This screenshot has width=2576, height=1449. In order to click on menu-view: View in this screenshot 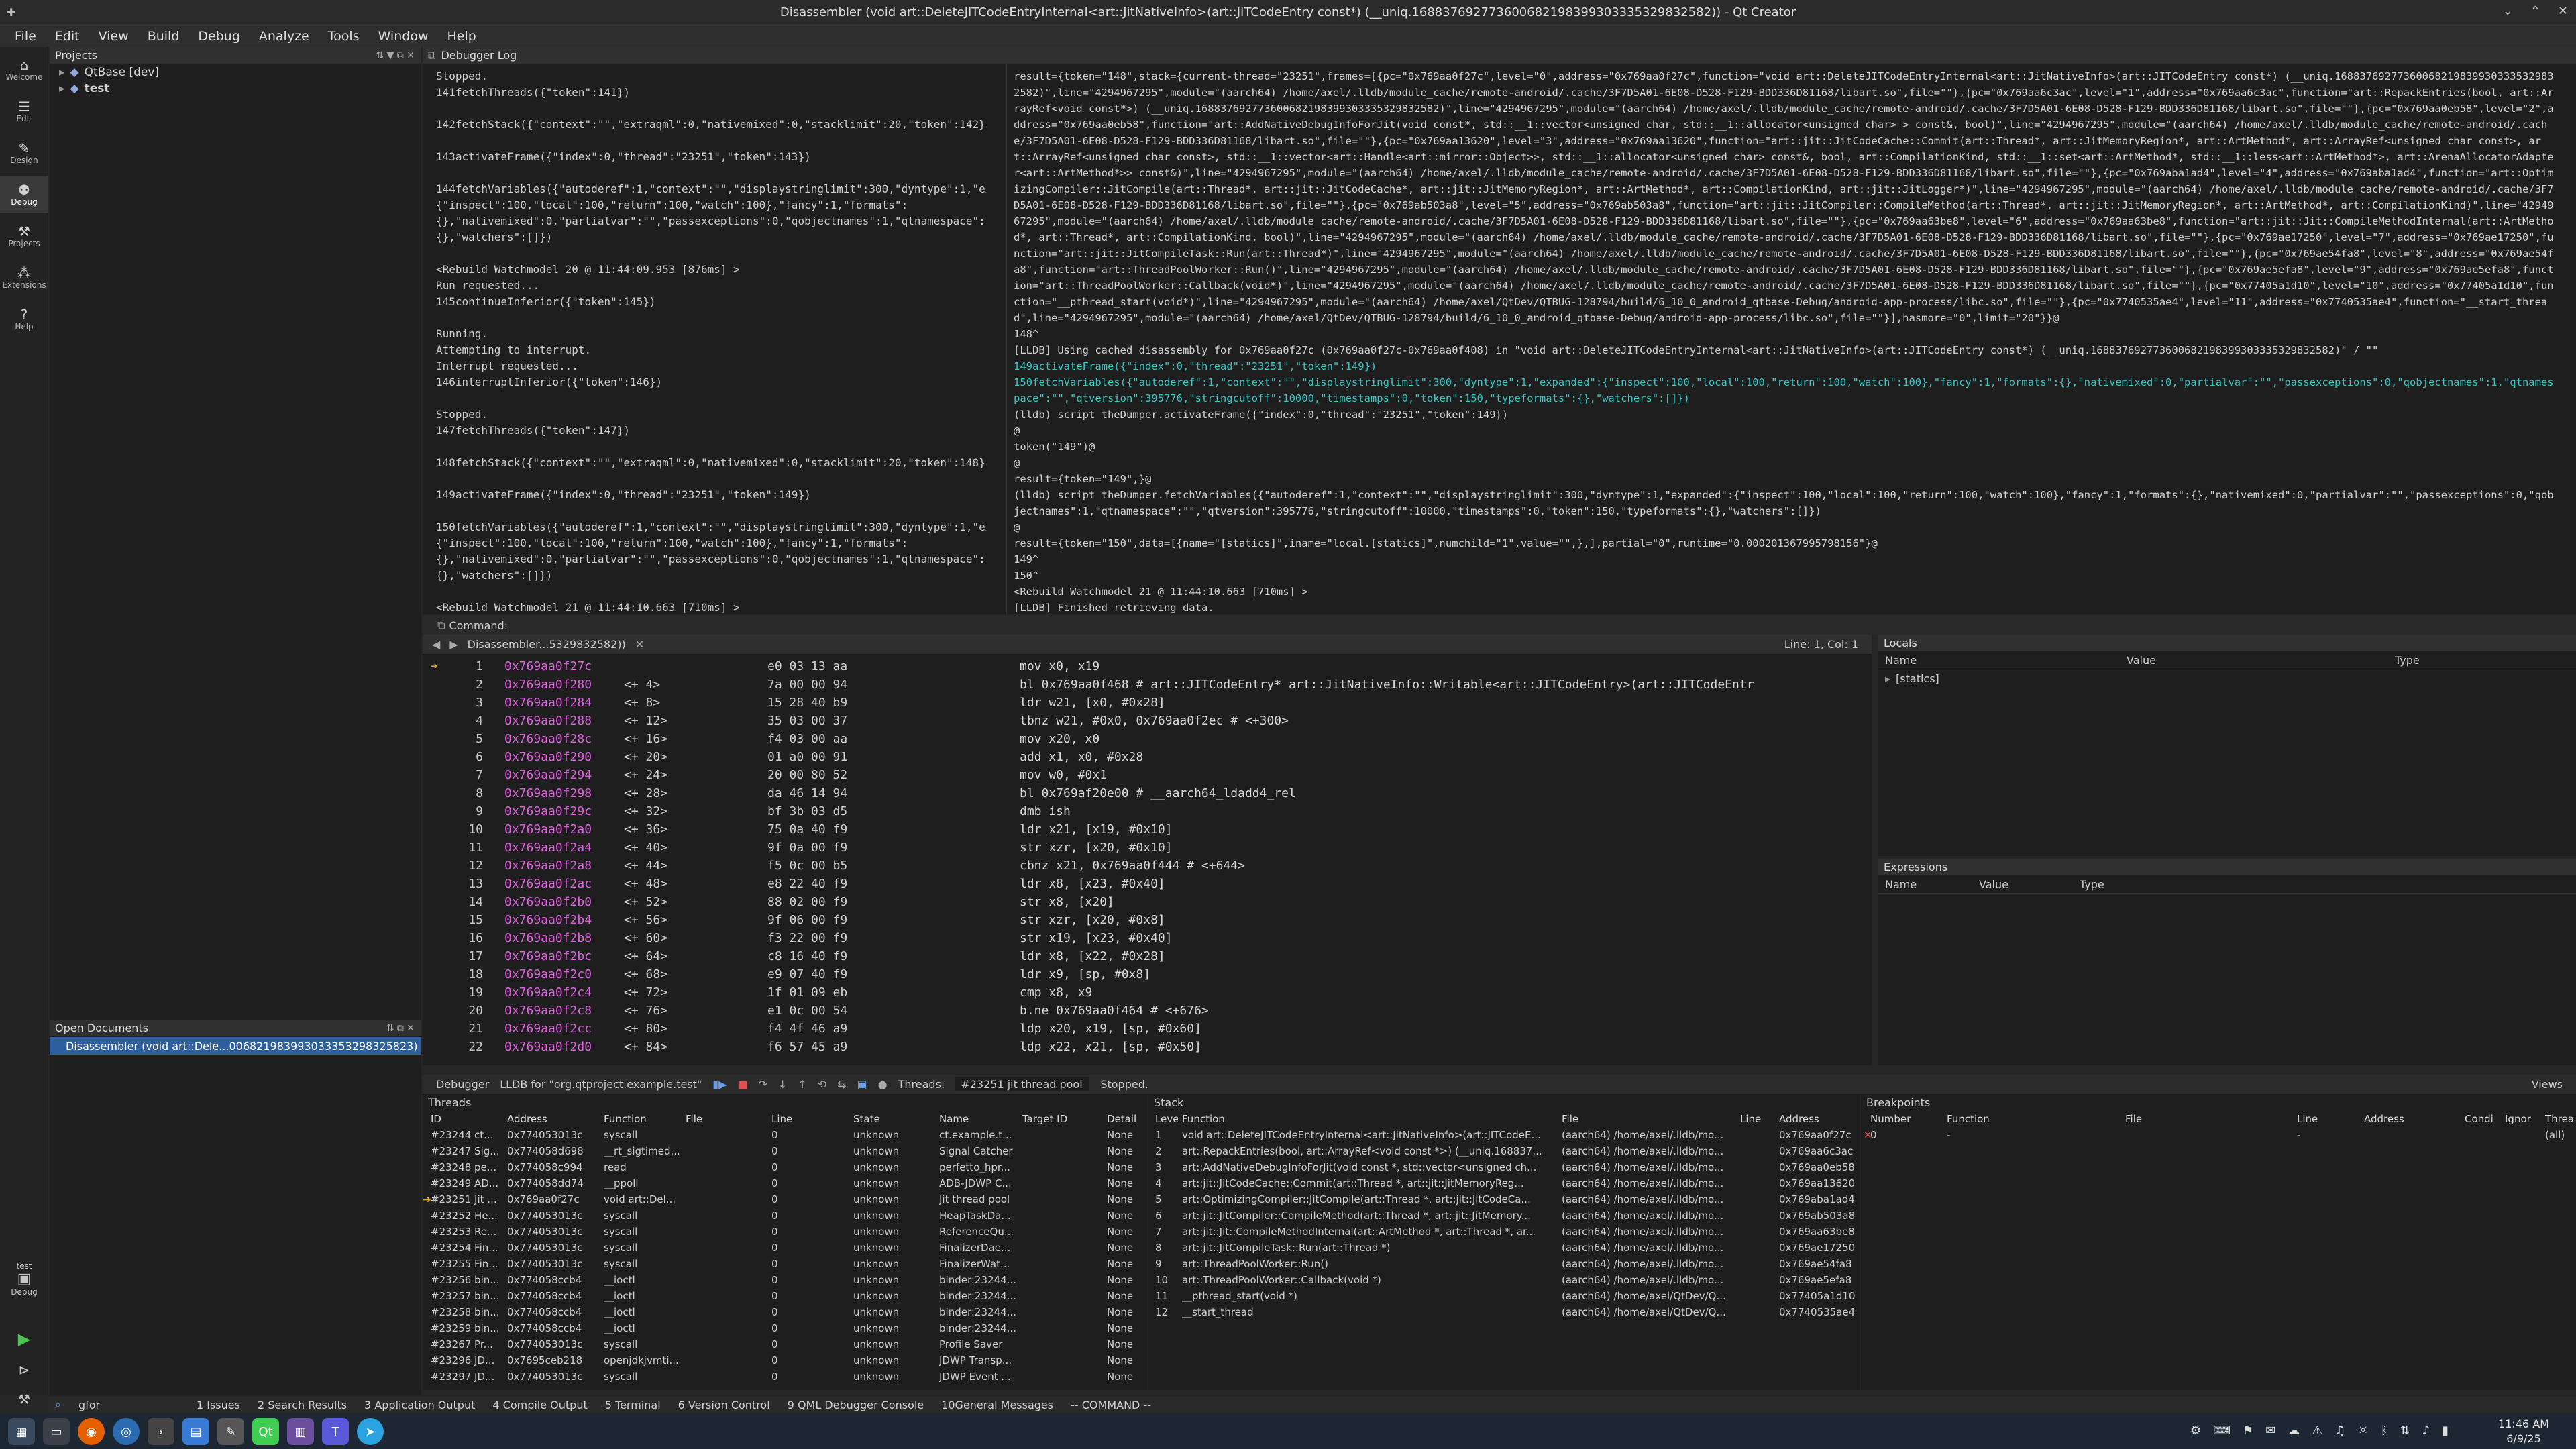, I will do `click(113, 36)`.